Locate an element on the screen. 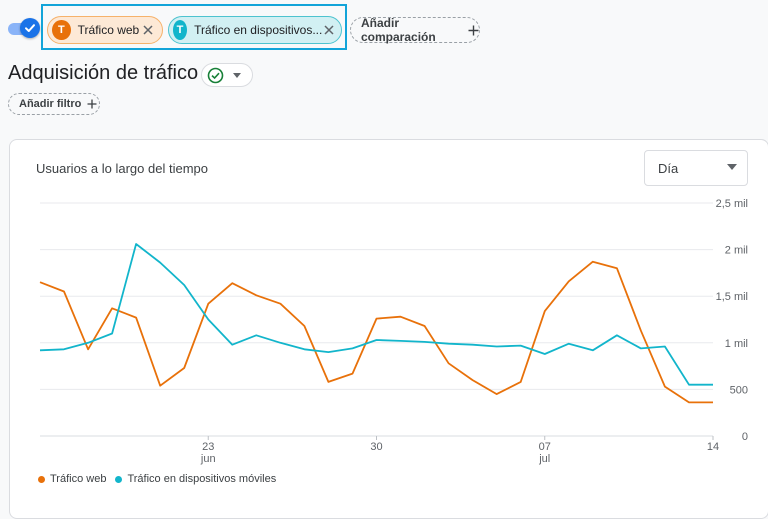 This screenshot has height=519, width=768. x-tick-label: 07 is located at coordinates (545, 447).